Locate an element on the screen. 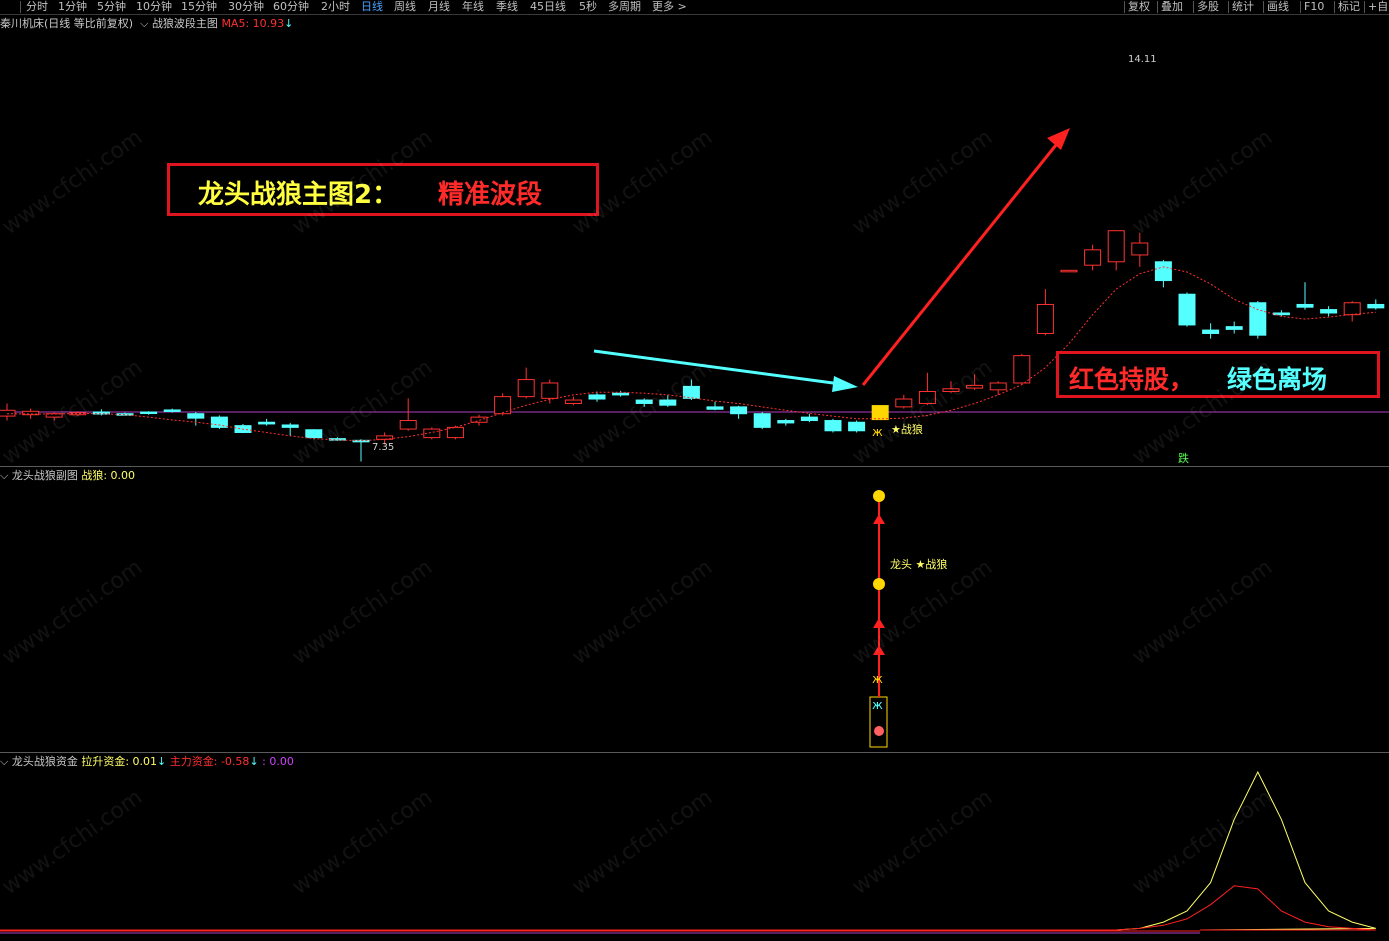 The width and height of the screenshot is (1389, 941). cyan-arrow-line is located at coordinates (721, 368).